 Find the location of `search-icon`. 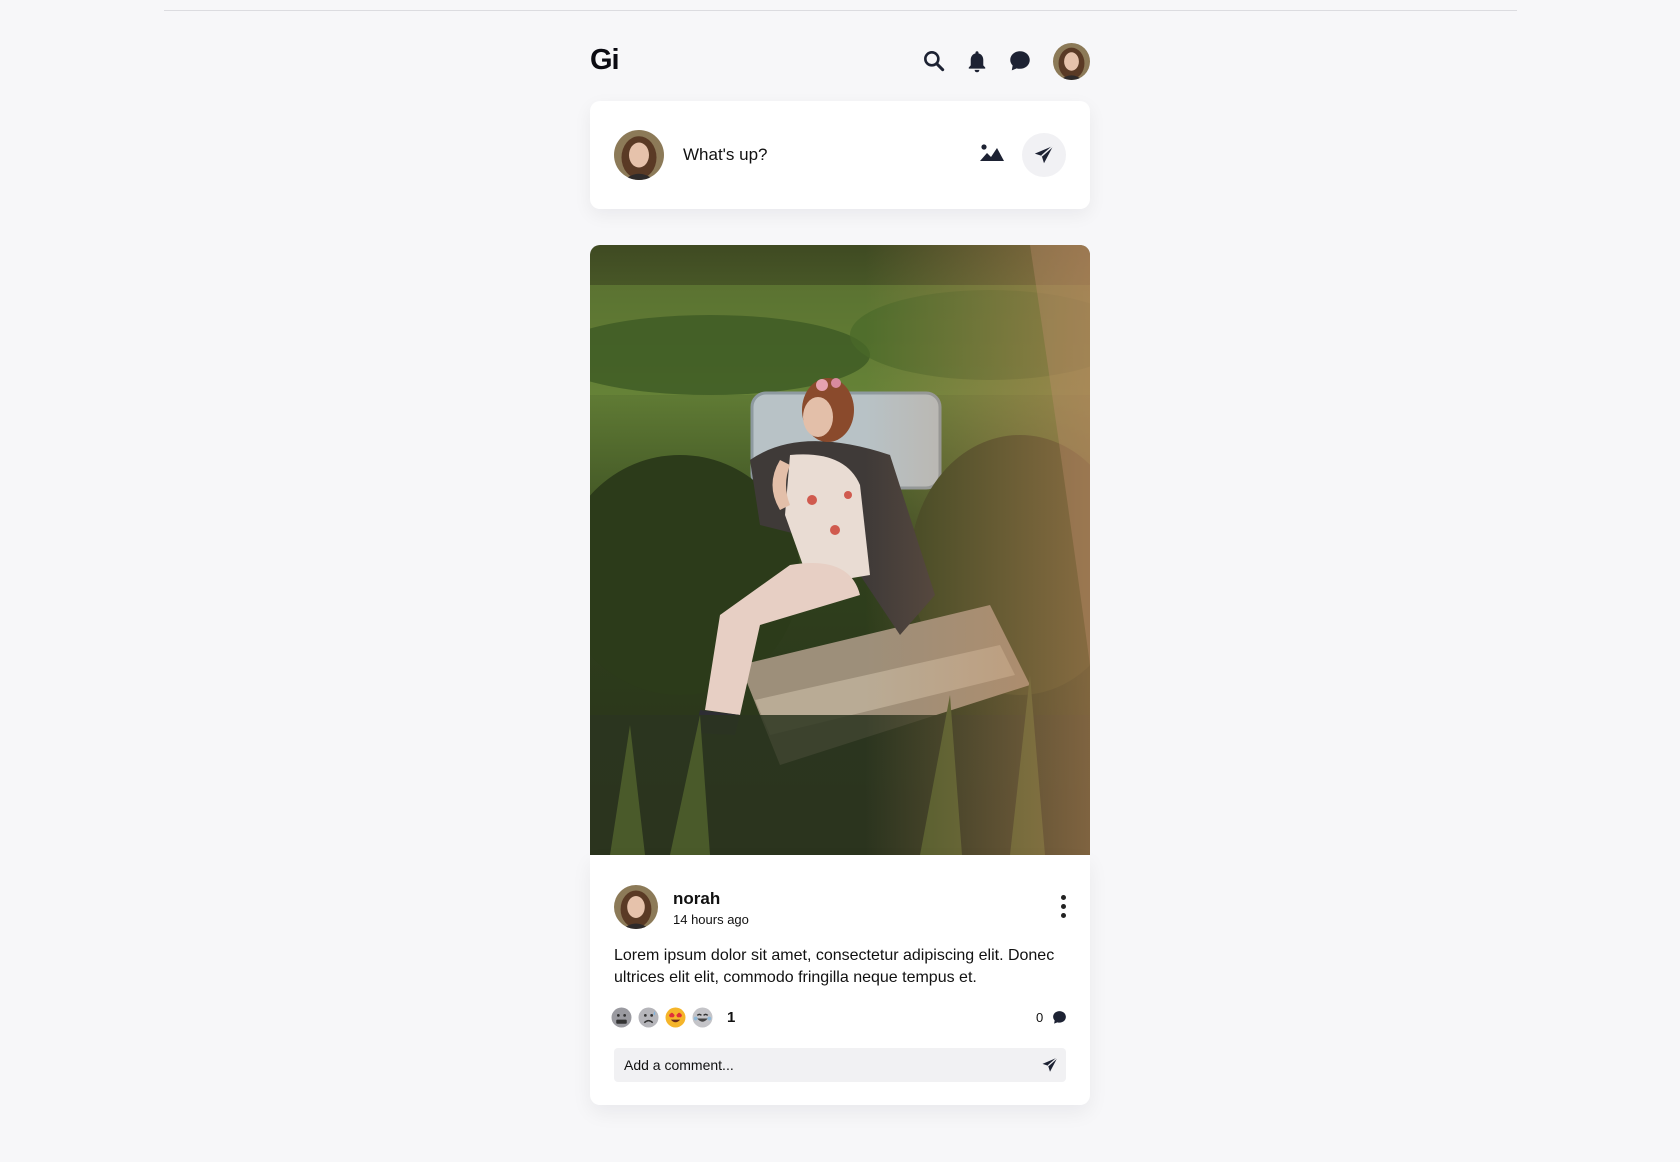

search-icon is located at coordinates (934, 61).